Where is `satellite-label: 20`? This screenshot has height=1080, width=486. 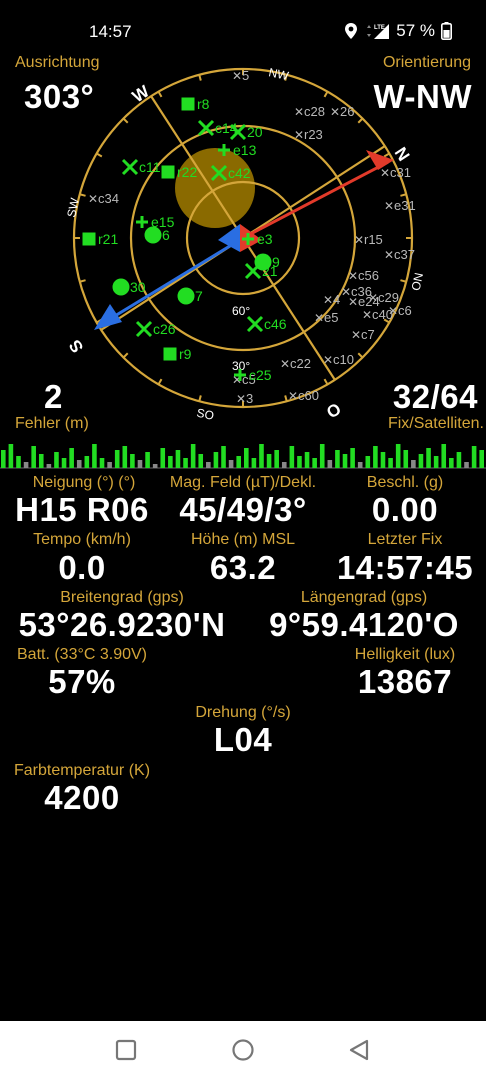
satellite-label: 20 is located at coordinates (255, 132).